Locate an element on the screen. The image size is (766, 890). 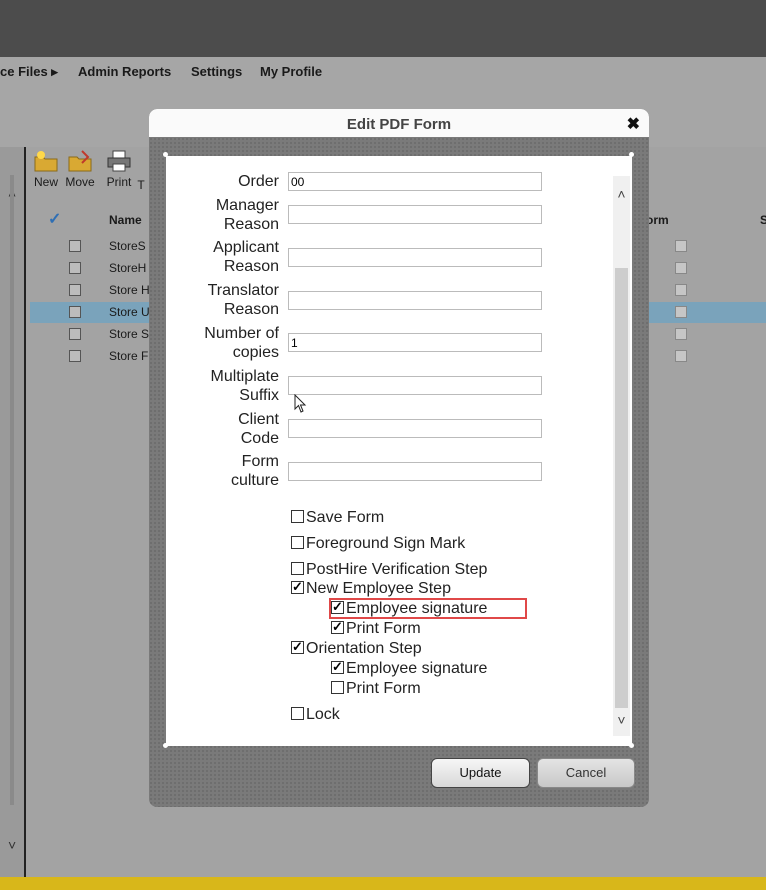
table-row-name: Store F is located at coordinates (128, 356).